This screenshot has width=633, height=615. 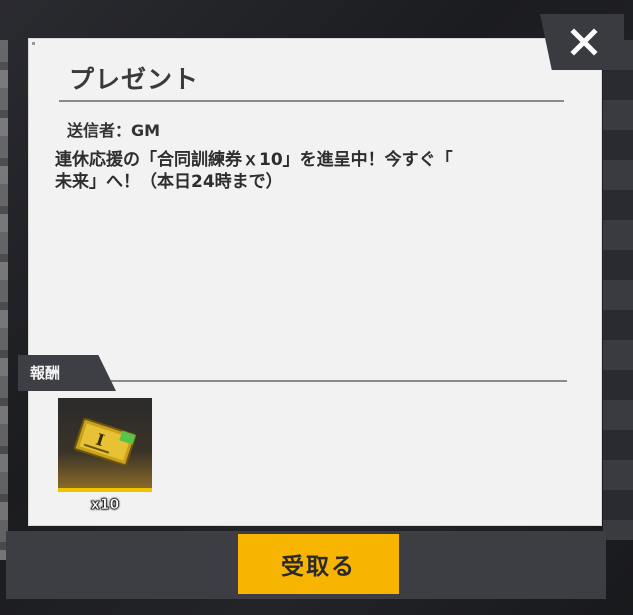 I want to click on corner-dot, so click(x=33, y=43).